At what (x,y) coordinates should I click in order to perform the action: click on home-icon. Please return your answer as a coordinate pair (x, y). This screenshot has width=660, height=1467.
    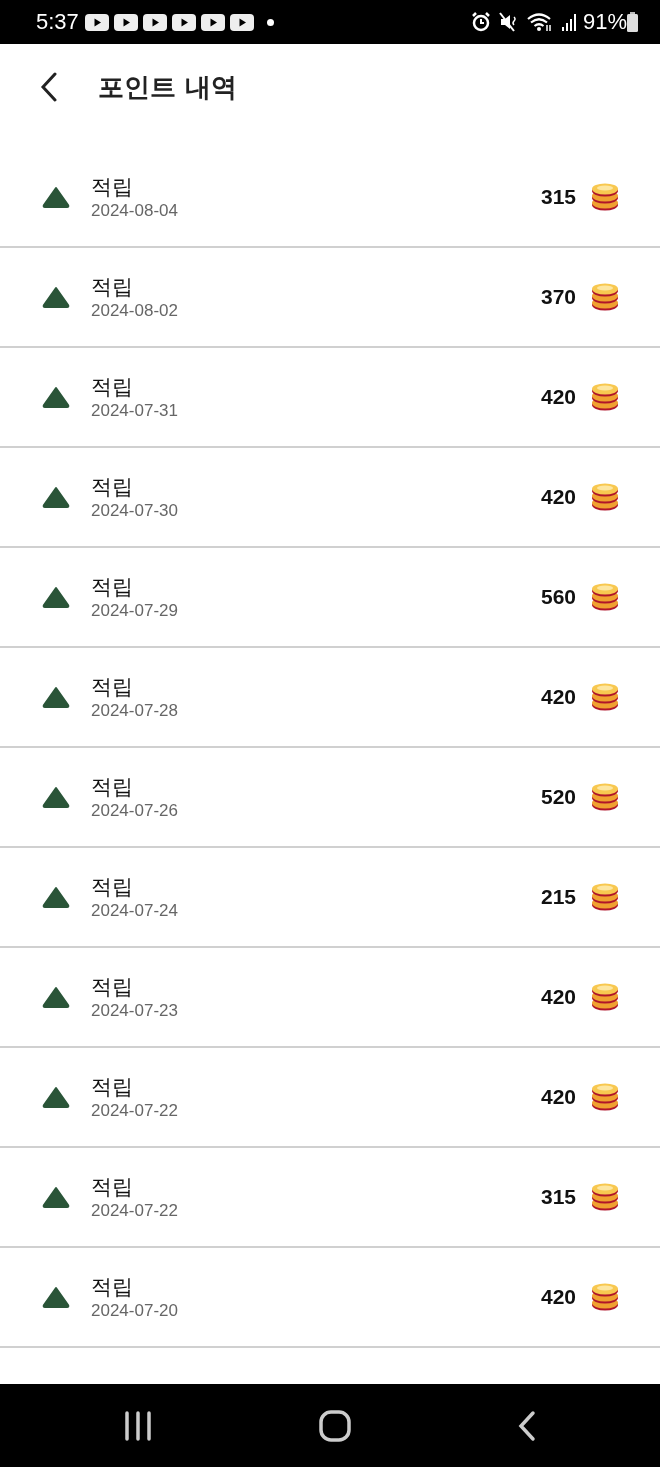
    Looking at the image, I should click on (335, 1425).